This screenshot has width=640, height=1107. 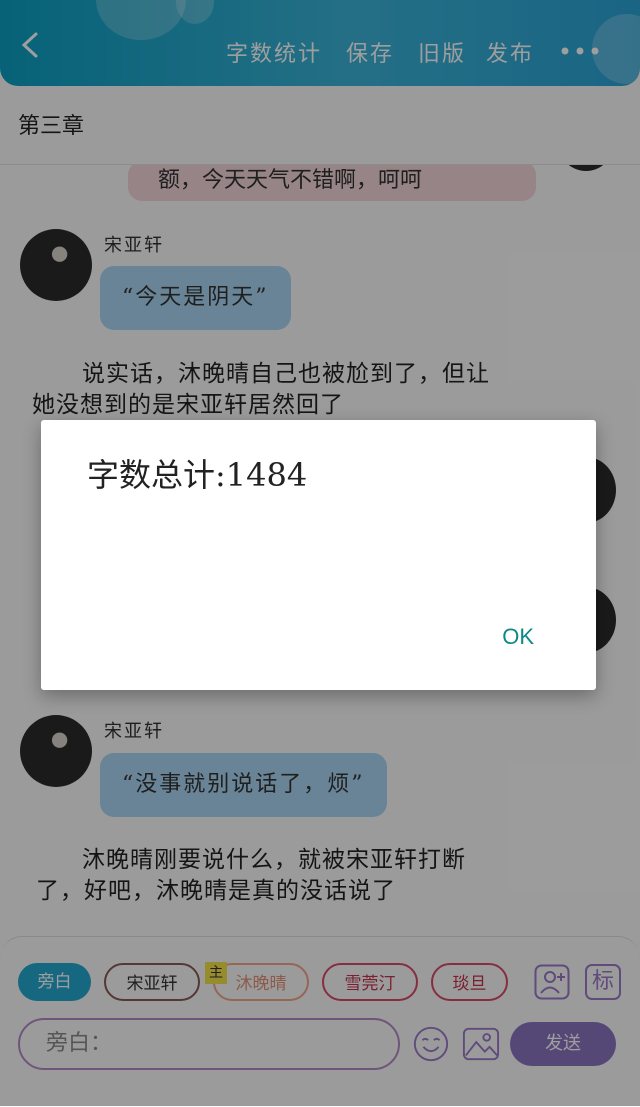 What do you see at coordinates (197, 475) in the screenshot?
I see `word-count-message: 字数总计:1484` at bounding box center [197, 475].